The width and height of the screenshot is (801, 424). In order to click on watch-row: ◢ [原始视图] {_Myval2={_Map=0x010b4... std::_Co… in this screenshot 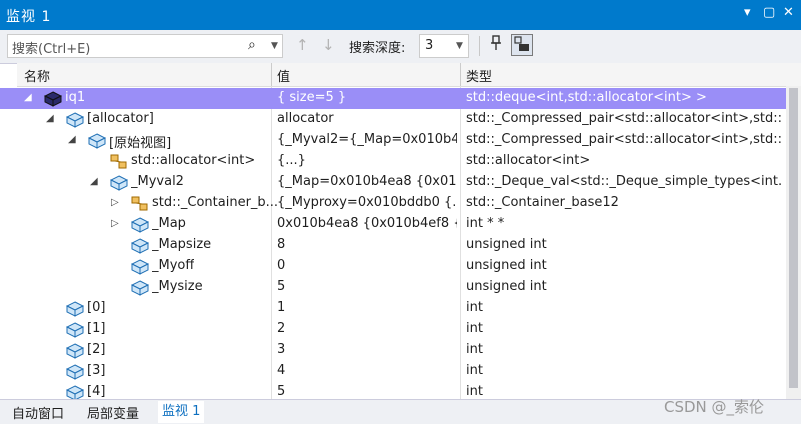, I will do `click(393, 140)`.